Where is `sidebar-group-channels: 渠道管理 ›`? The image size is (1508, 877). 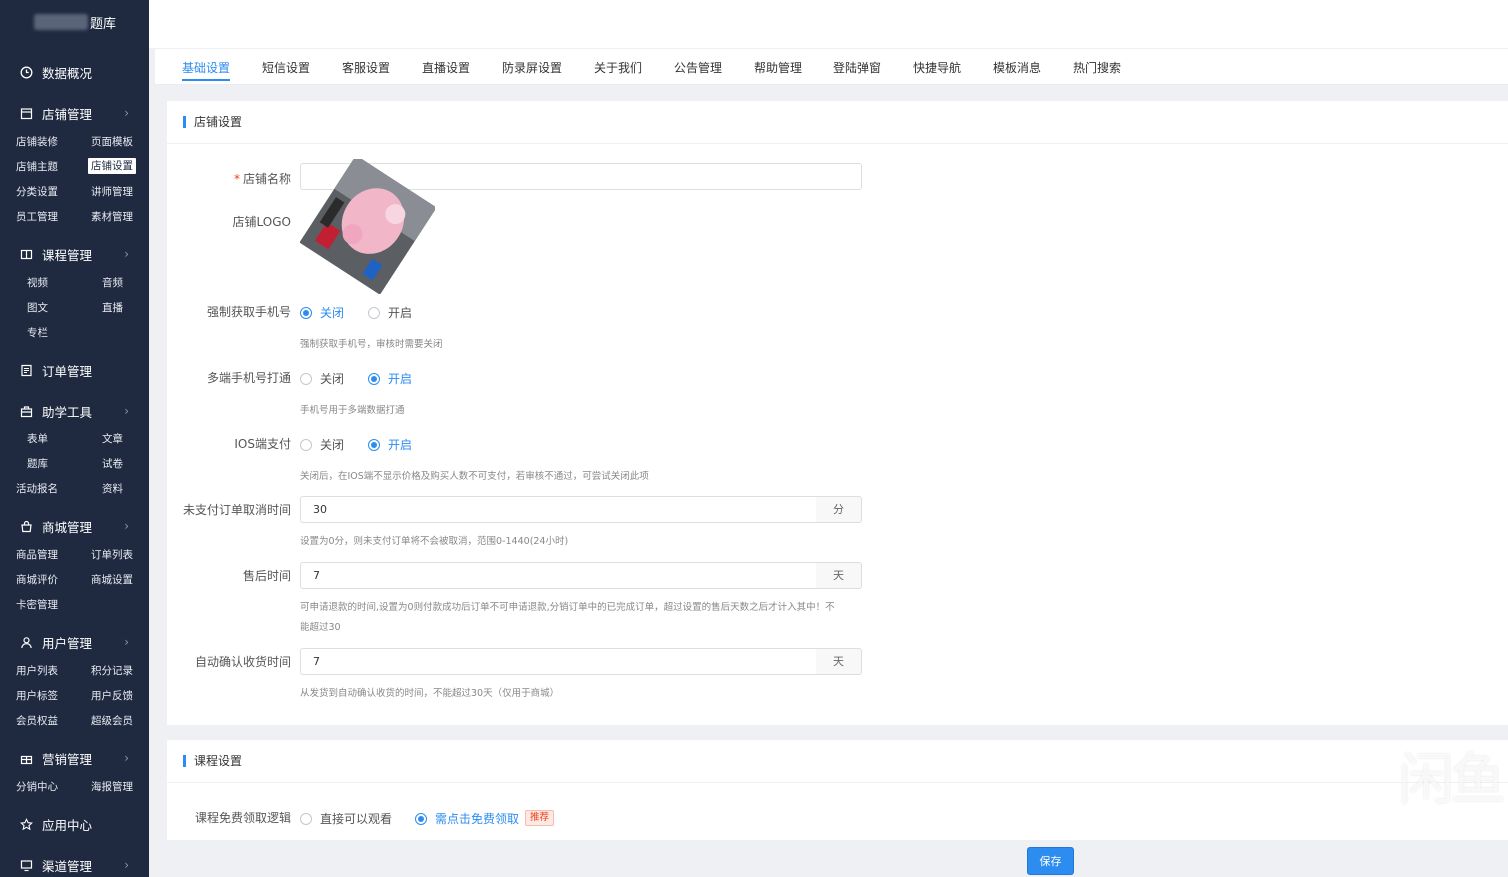 sidebar-group-channels: 渠道管理 › is located at coordinates (74, 865).